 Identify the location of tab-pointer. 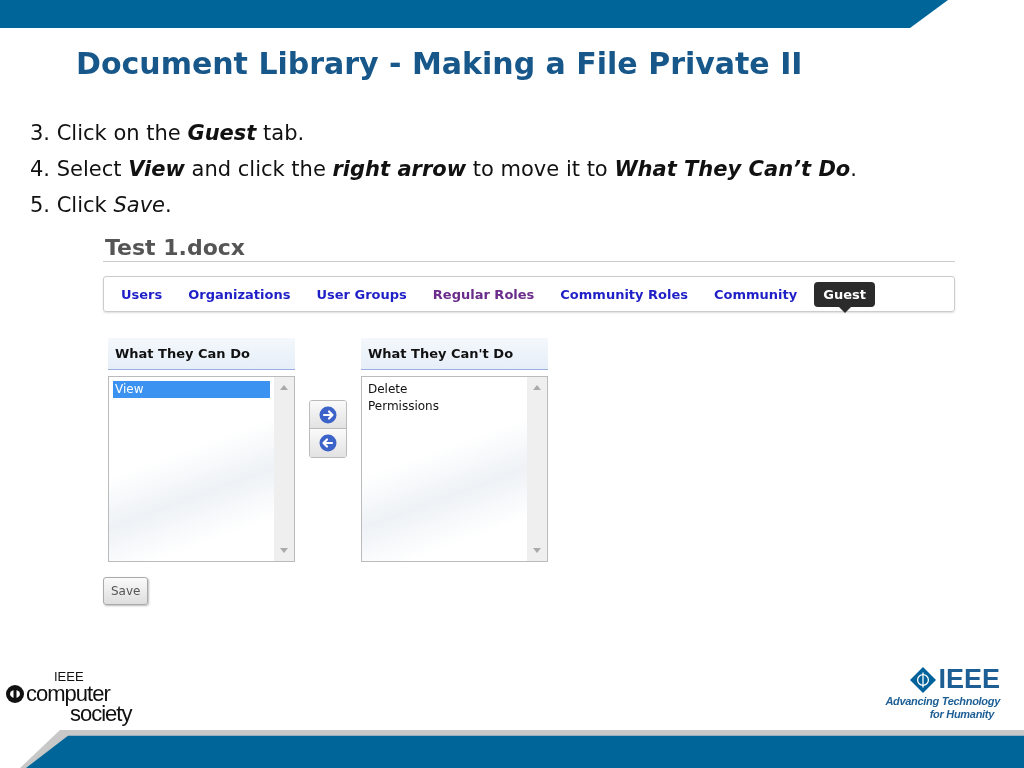
(844, 309).